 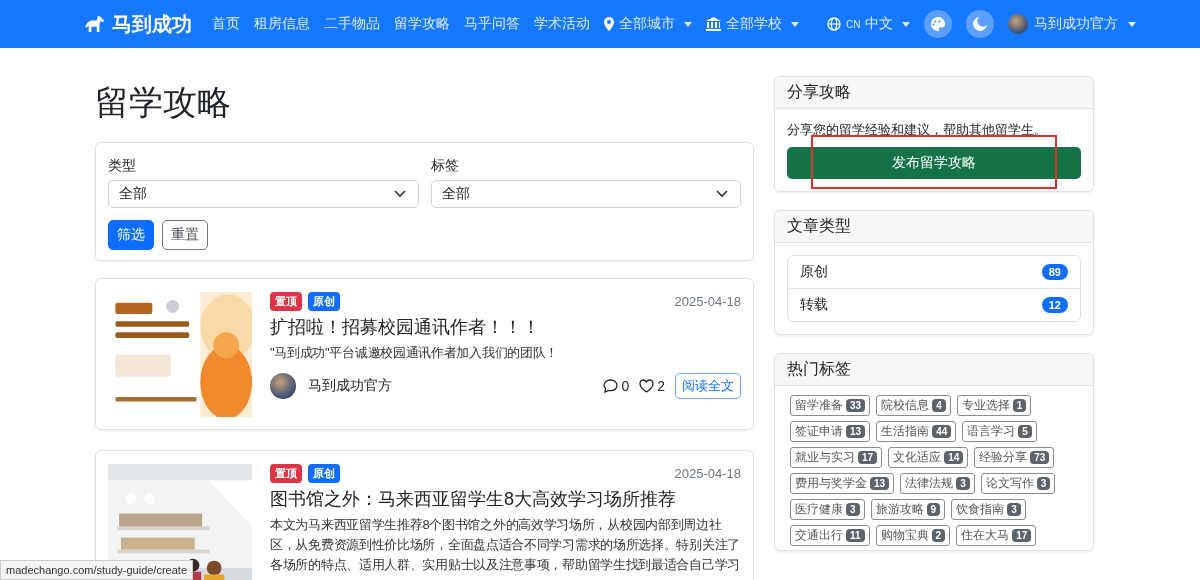 I want to click on nav-link: 学术活动, so click(x=562, y=24).